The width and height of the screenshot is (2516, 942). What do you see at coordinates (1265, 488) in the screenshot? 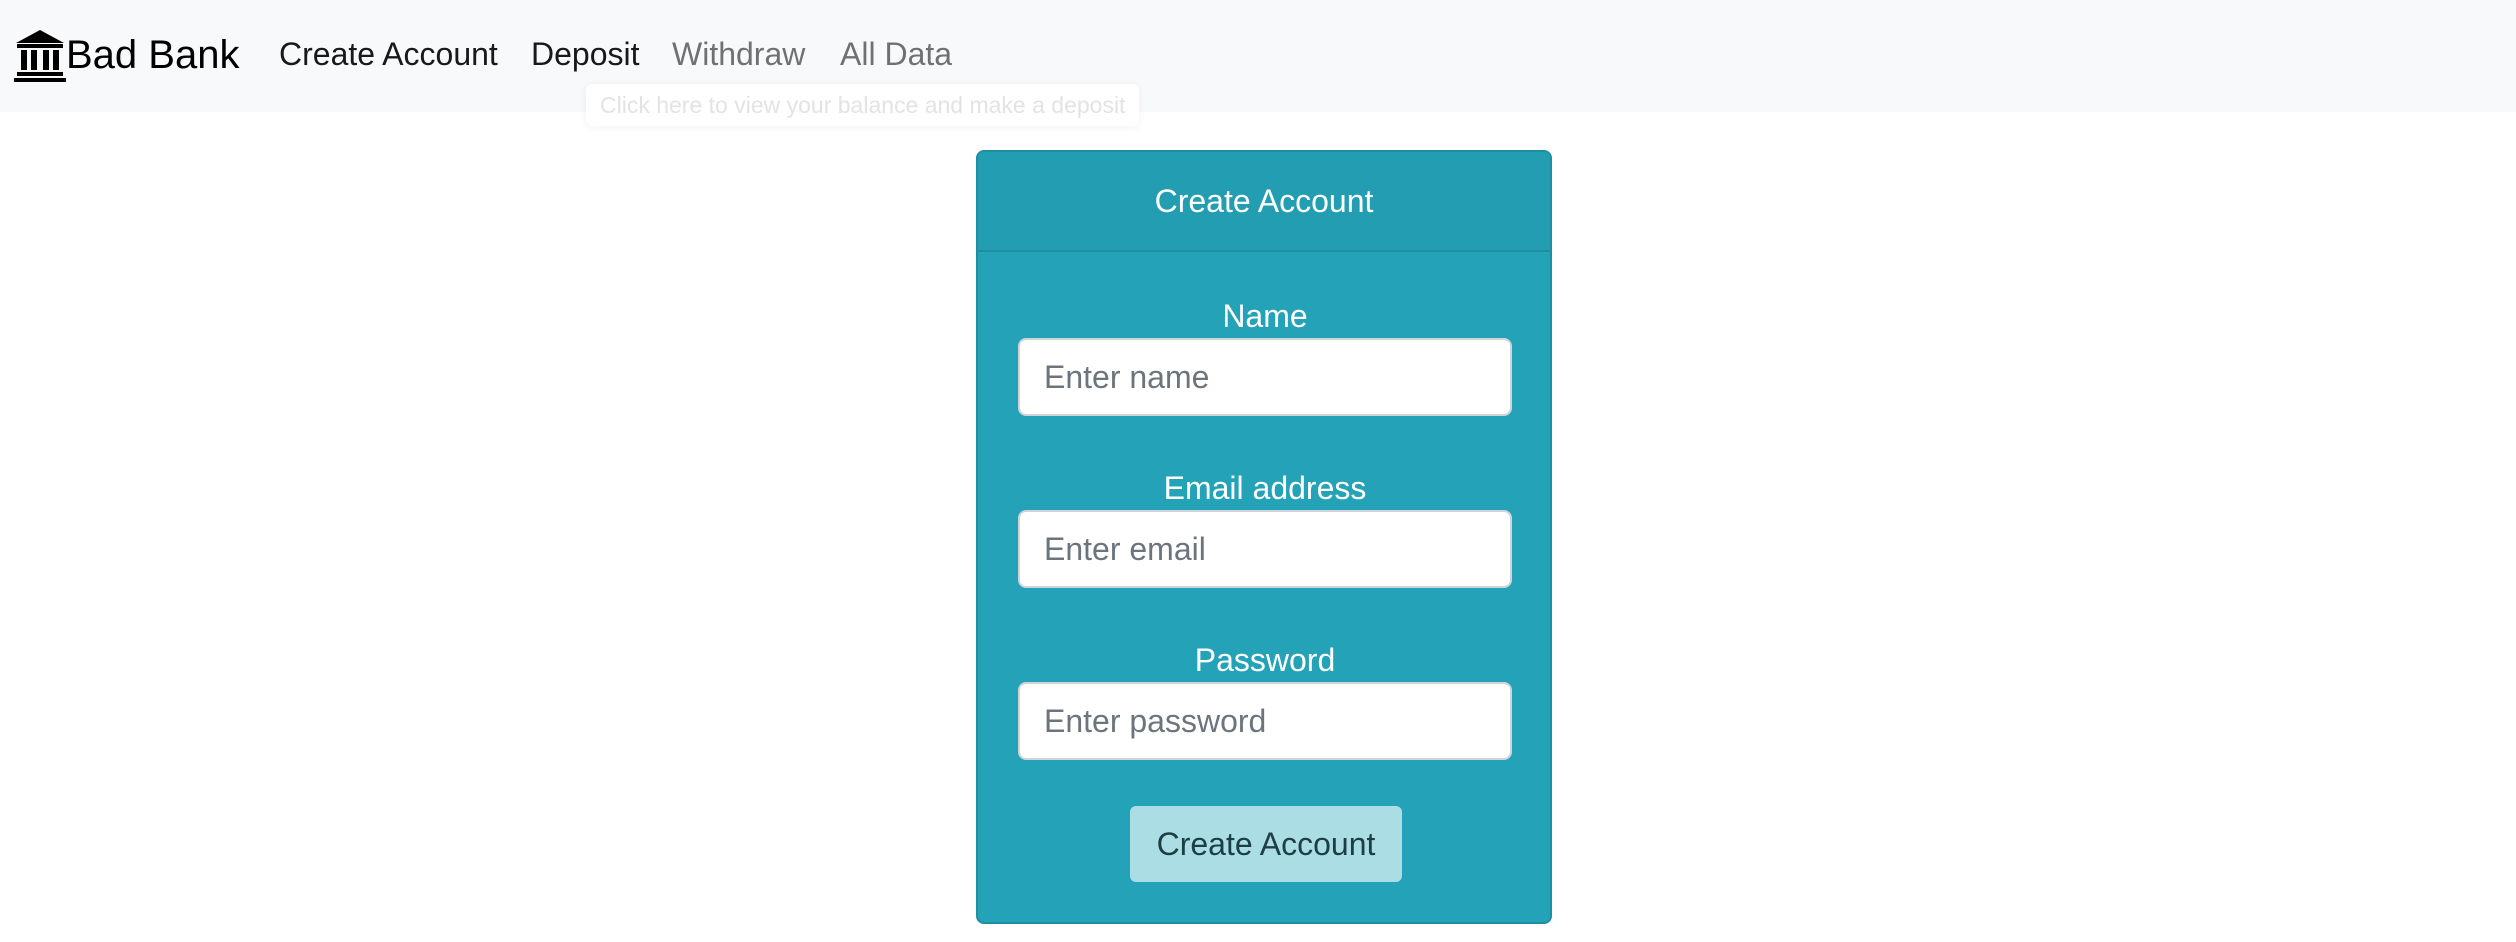
I see `email-label: Email address` at bounding box center [1265, 488].